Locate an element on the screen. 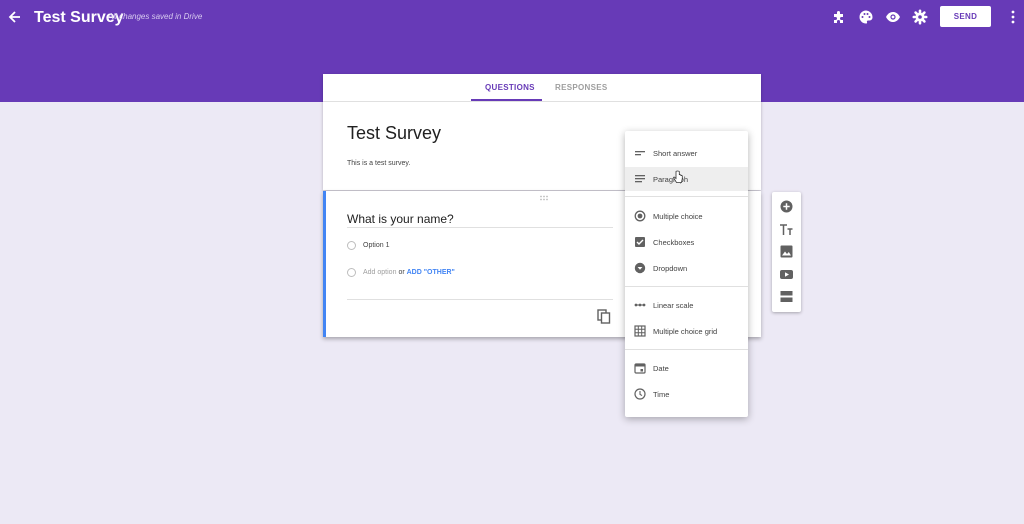 Image resolution: width=1024 pixels, height=524 pixels. menu-item-label: Checkboxes is located at coordinates (674, 242).